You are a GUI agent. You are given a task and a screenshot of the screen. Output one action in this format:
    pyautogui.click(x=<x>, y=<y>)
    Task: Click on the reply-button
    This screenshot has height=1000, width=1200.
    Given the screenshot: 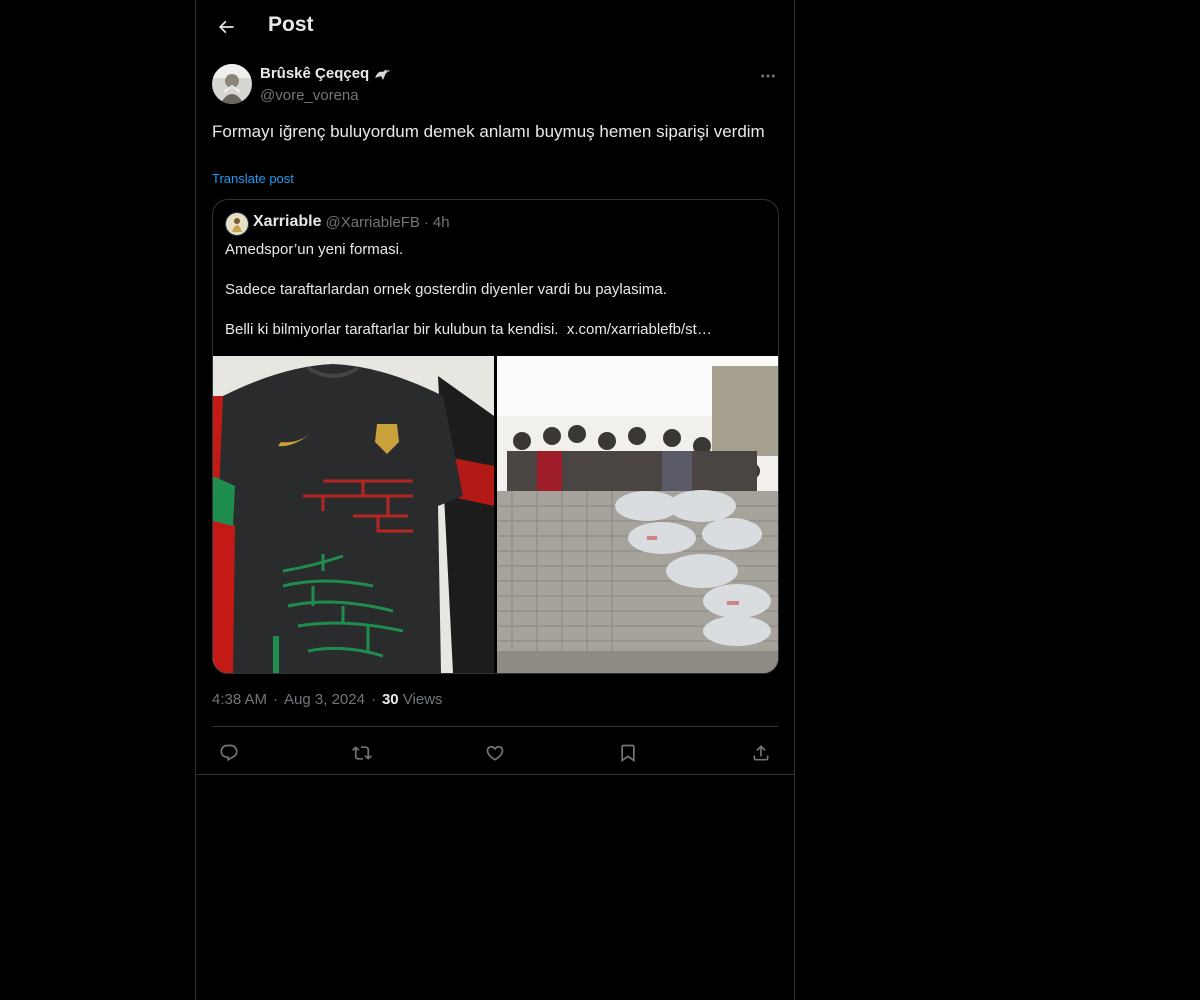 What is the action you would take?
    pyautogui.click(x=229, y=753)
    